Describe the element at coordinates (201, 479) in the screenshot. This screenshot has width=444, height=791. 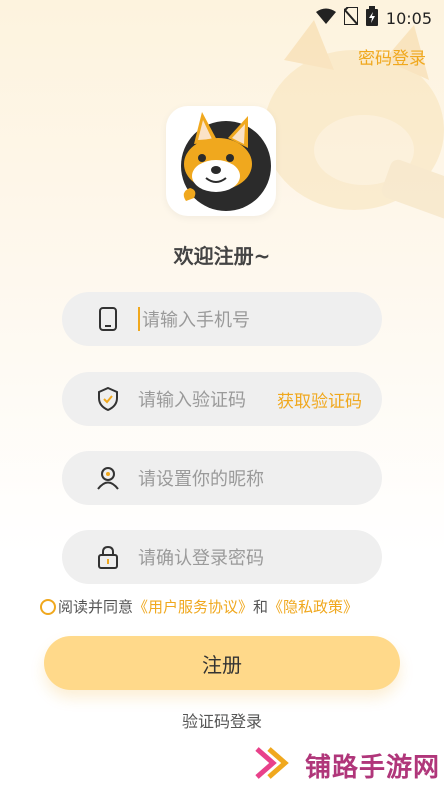
I see `nickname-placeholder: 请设置你的昵称` at that location.